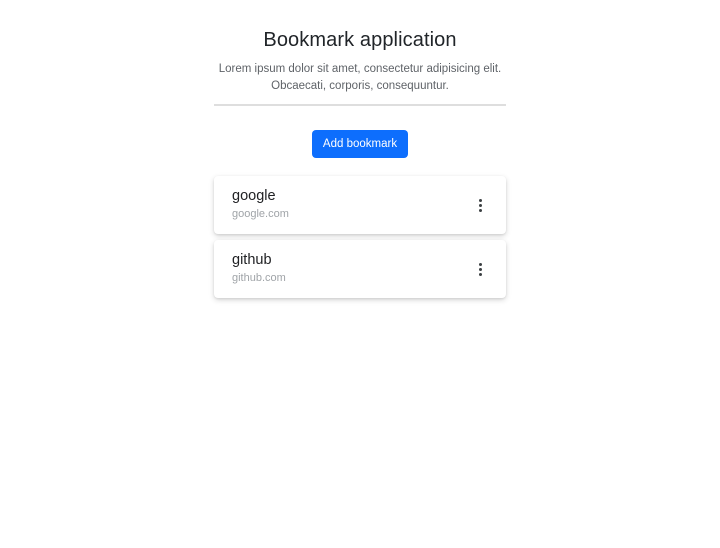 This screenshot has height=548, width=720. Describe the element at coordinates (360, 105) in the screenshot. I see `divider` at that location.